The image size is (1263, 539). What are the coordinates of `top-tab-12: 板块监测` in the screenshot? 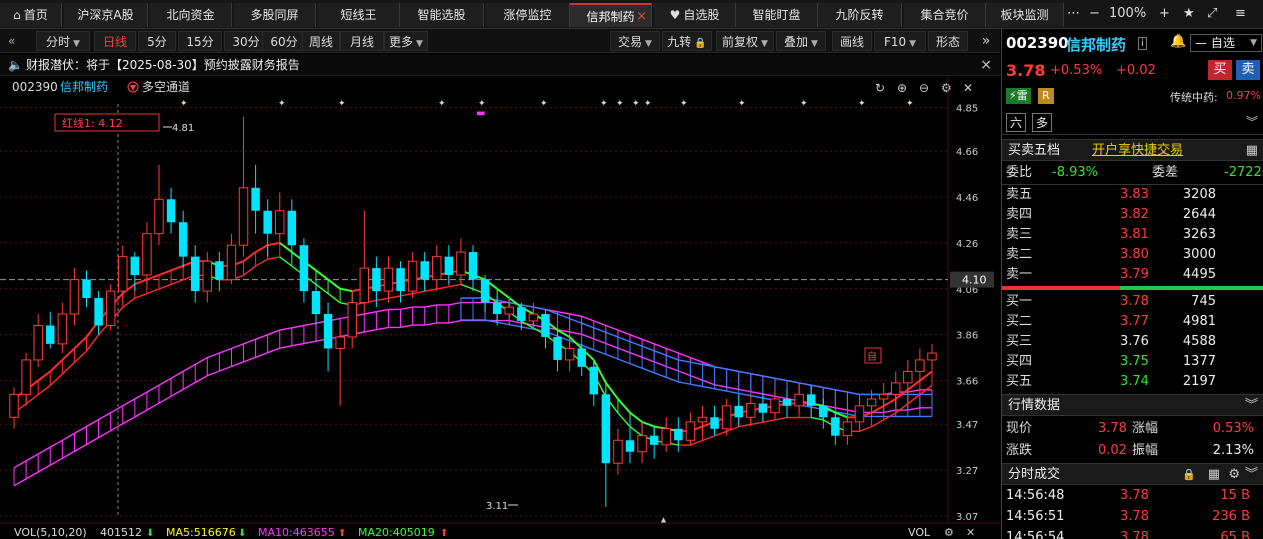 It's located at (1025, 15).